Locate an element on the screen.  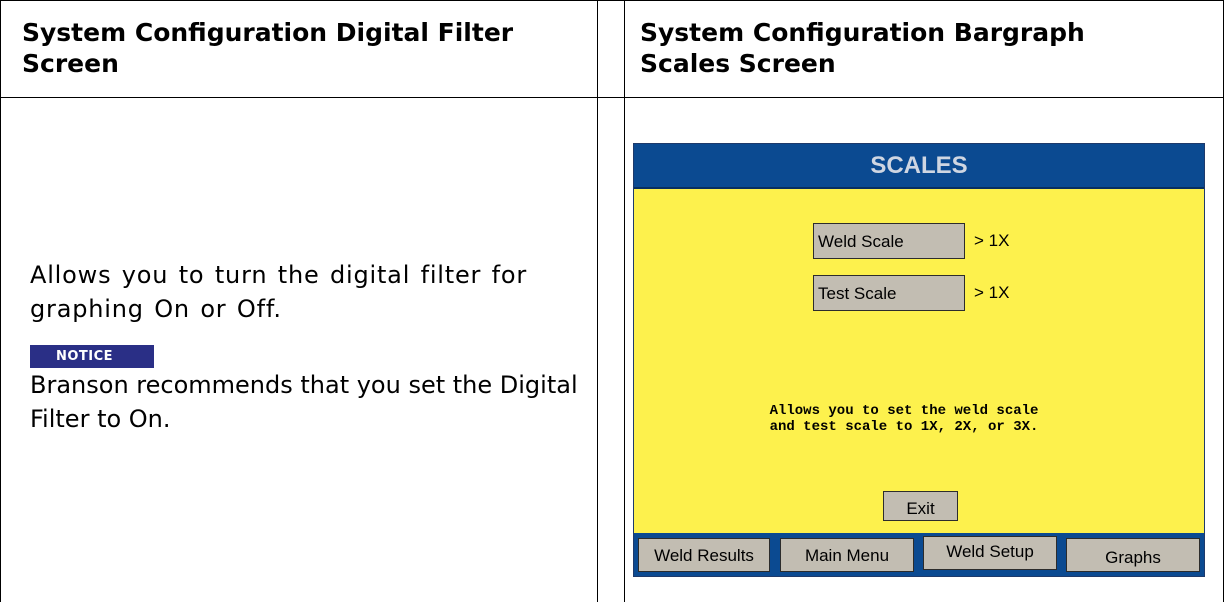
test-scale-button: Test Scale is located at coordinates (889, 293).